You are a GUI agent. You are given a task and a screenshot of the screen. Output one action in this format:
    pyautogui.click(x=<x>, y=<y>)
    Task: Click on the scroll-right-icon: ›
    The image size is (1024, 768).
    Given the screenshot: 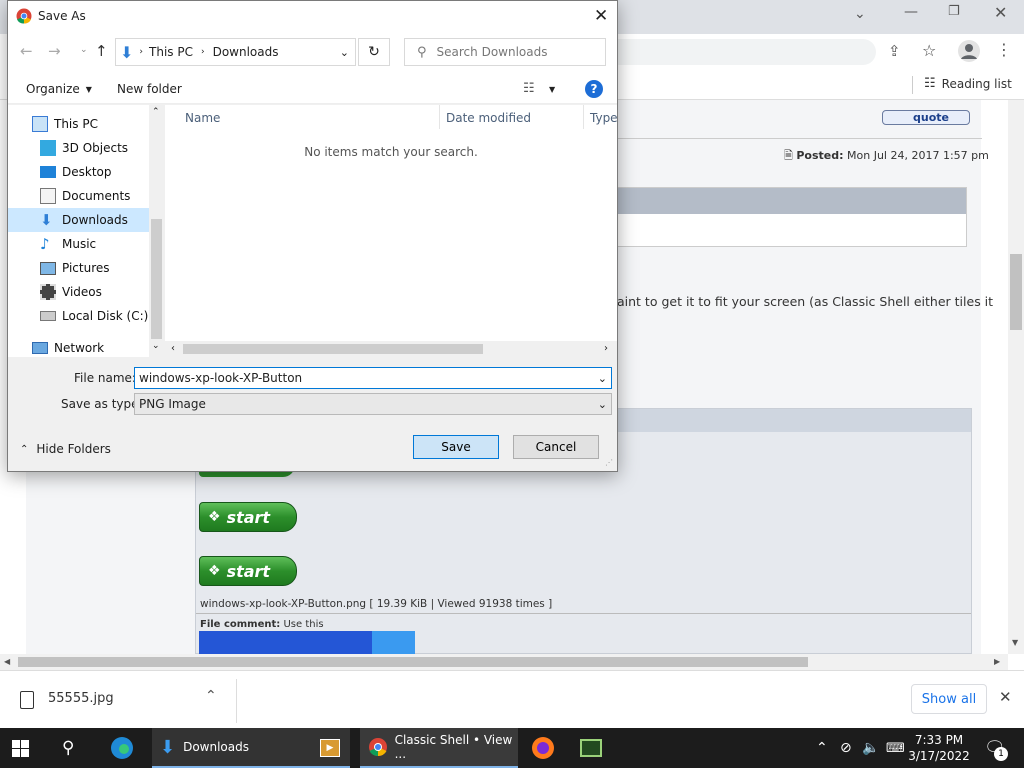 What is the action you would take?
    pyautogui.click(x=606, y=348)
    